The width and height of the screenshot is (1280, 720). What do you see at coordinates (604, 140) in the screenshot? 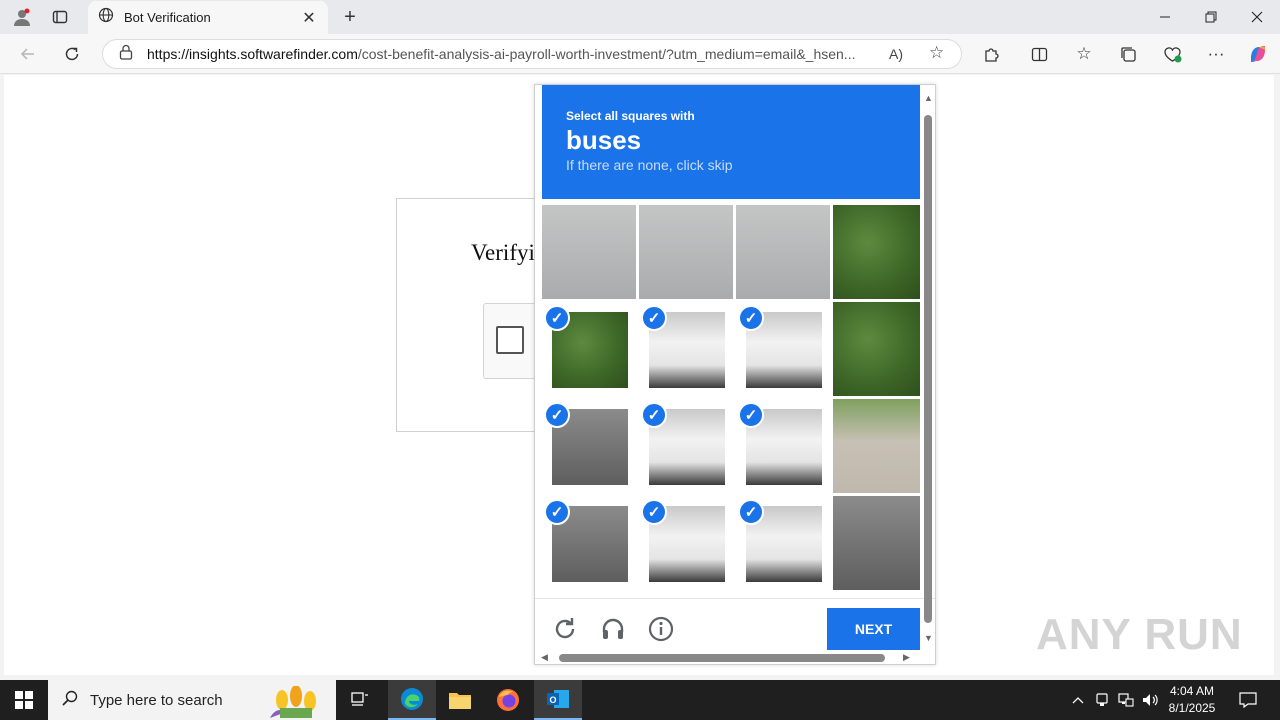
I see `captcha-target: buses` at bounding box center [604, 140].